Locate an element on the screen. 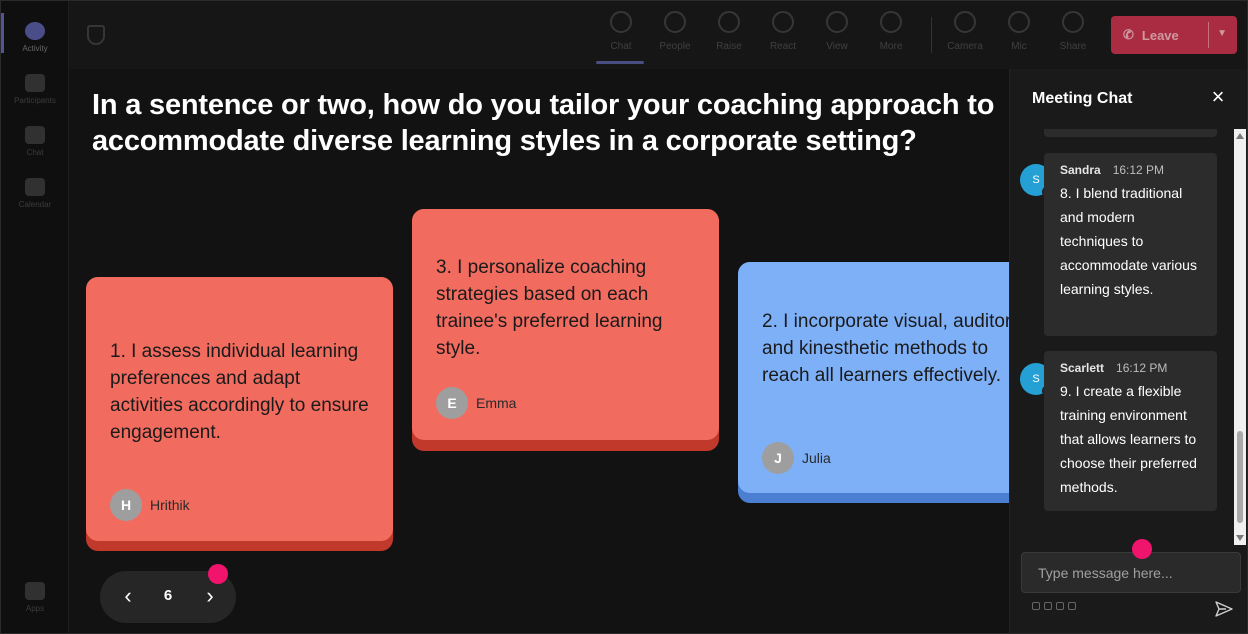 The image size is (1248, 634). close-icon: × is located at coordinates (1218, 97).